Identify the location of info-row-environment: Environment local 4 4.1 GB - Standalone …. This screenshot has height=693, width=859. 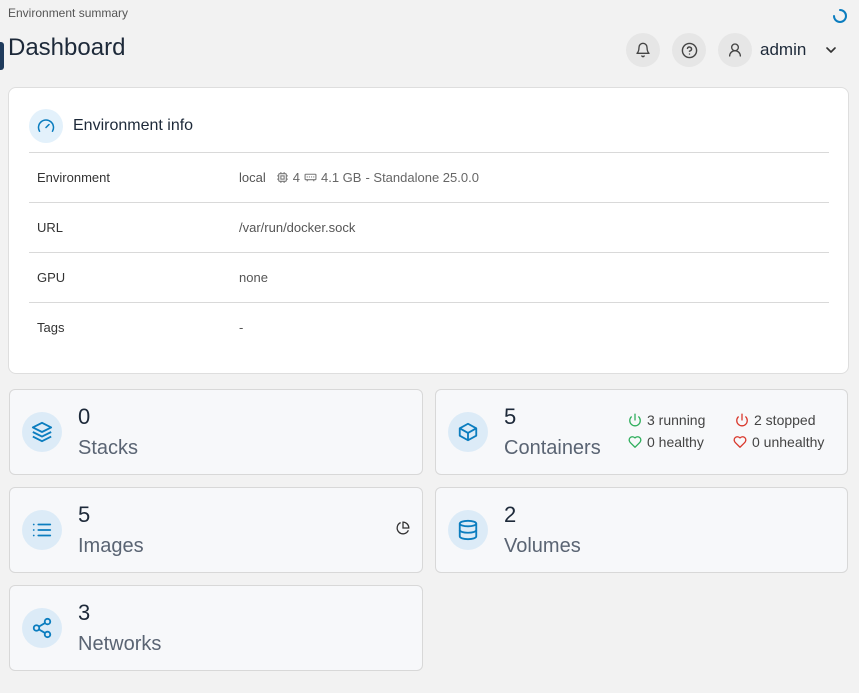
(429, 177).